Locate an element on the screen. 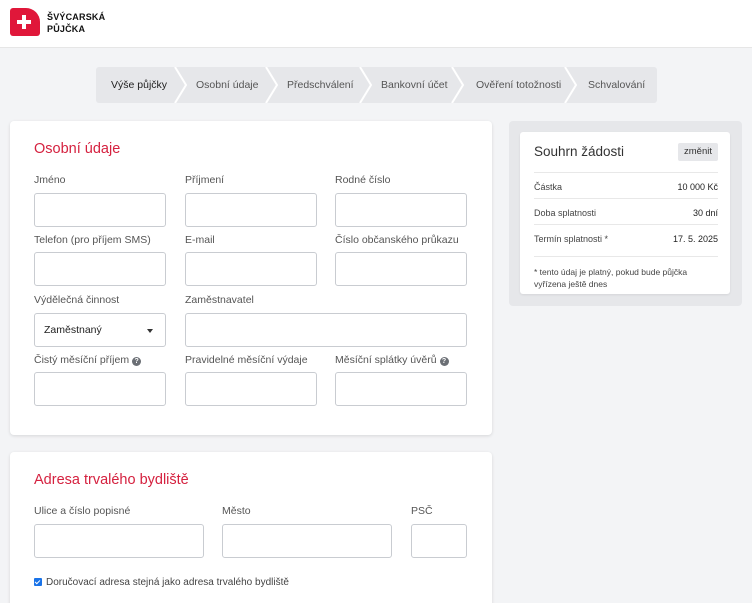 This screenshot has width=752, height=603. logo-cross-icon is located at coordinates (25, 22).